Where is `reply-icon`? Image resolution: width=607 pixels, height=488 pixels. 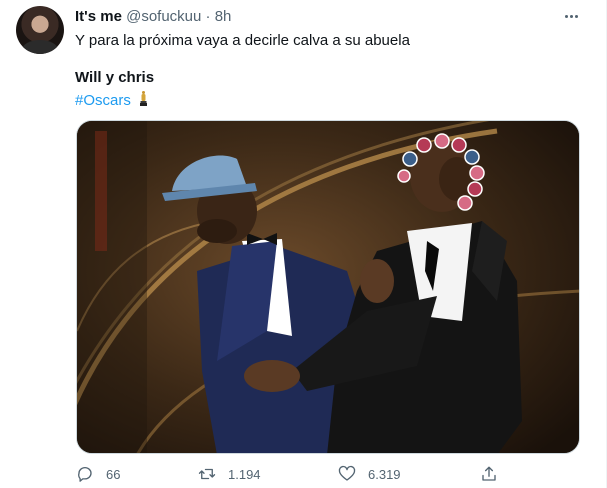 reply-icon is located at coordinates (85, 474).